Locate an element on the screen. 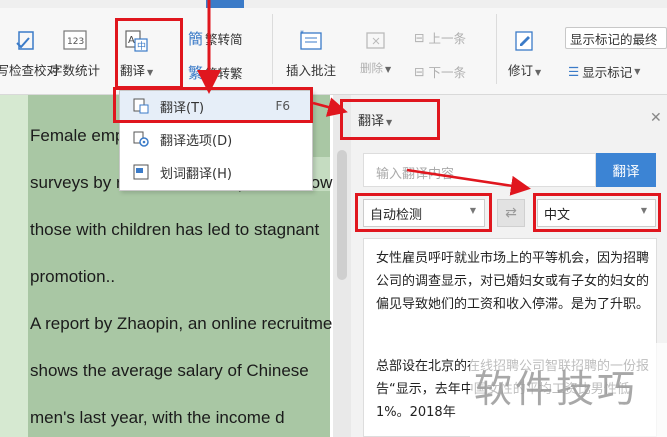 This screenshot has height=437, width=667. active-tab-indicator is located at coordinates (225, 4).